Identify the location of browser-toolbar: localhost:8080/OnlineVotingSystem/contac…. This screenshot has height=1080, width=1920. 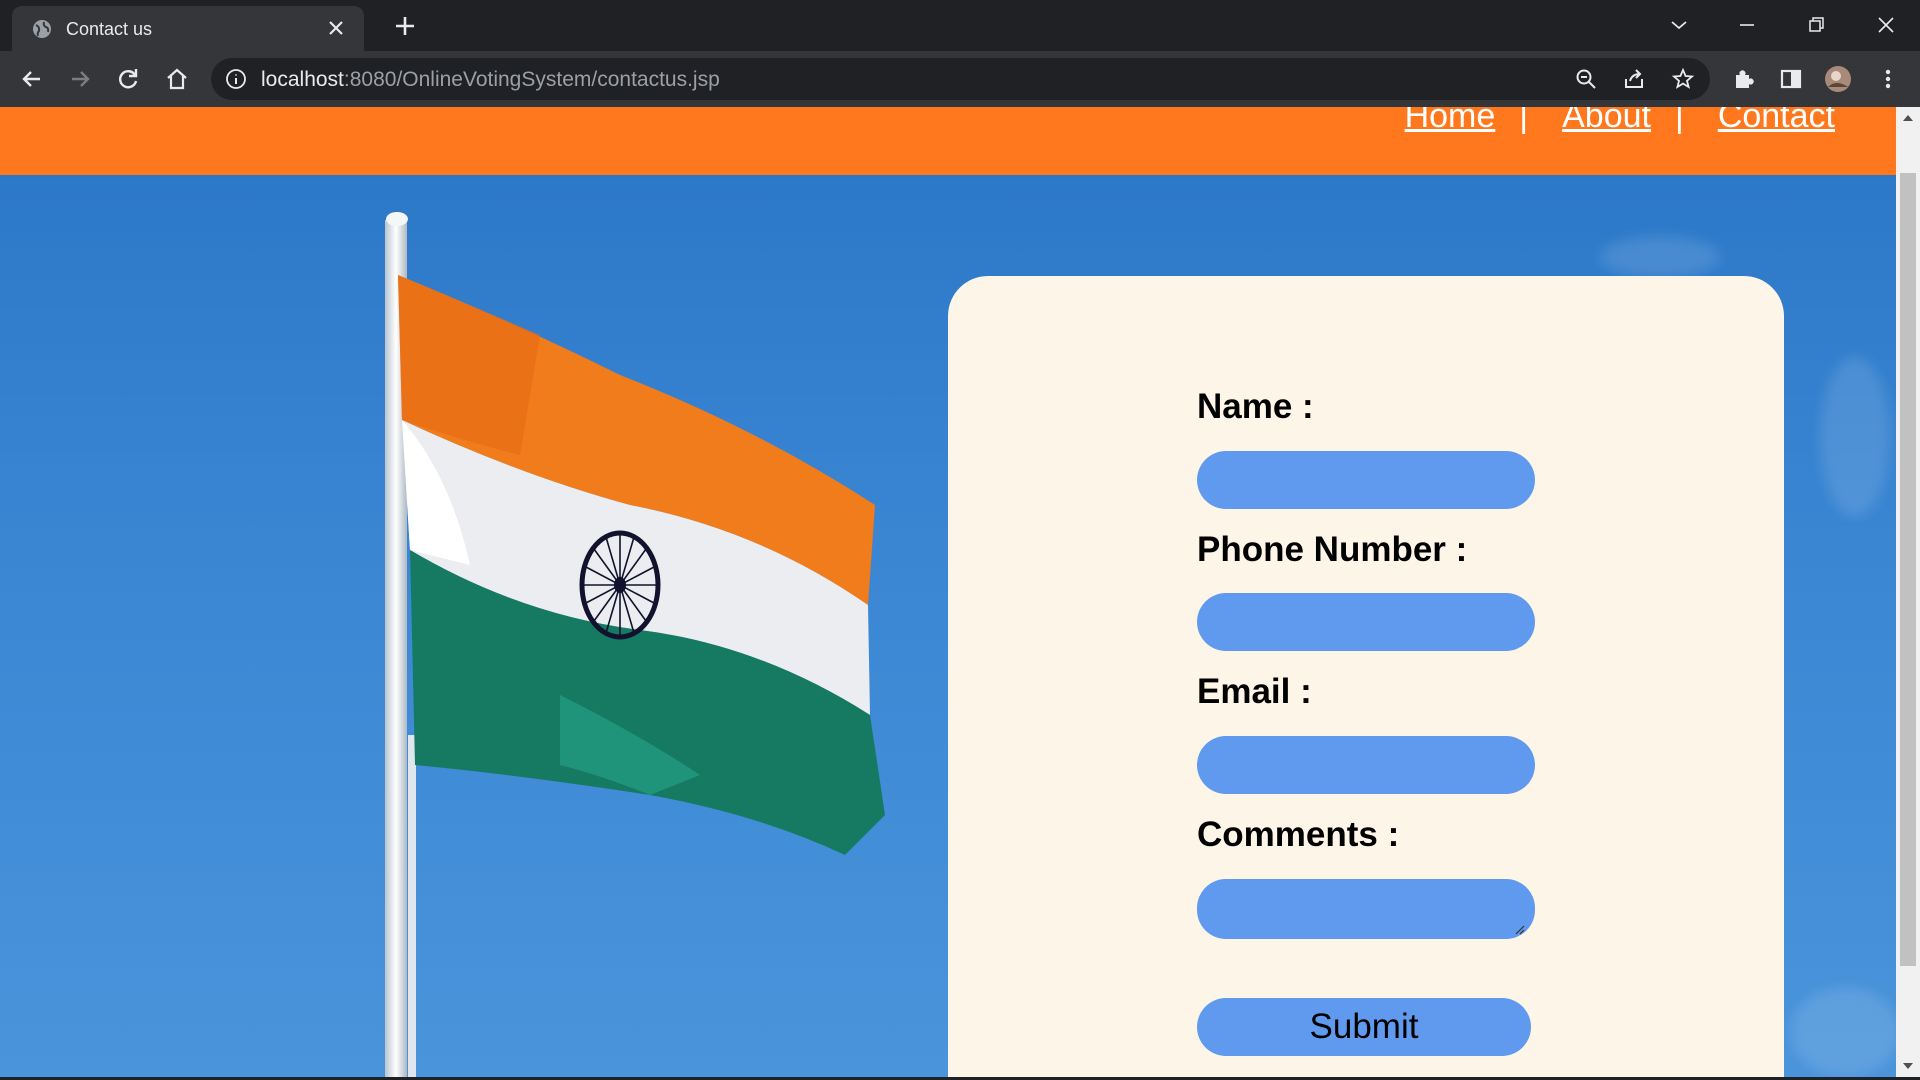
(960, 79).